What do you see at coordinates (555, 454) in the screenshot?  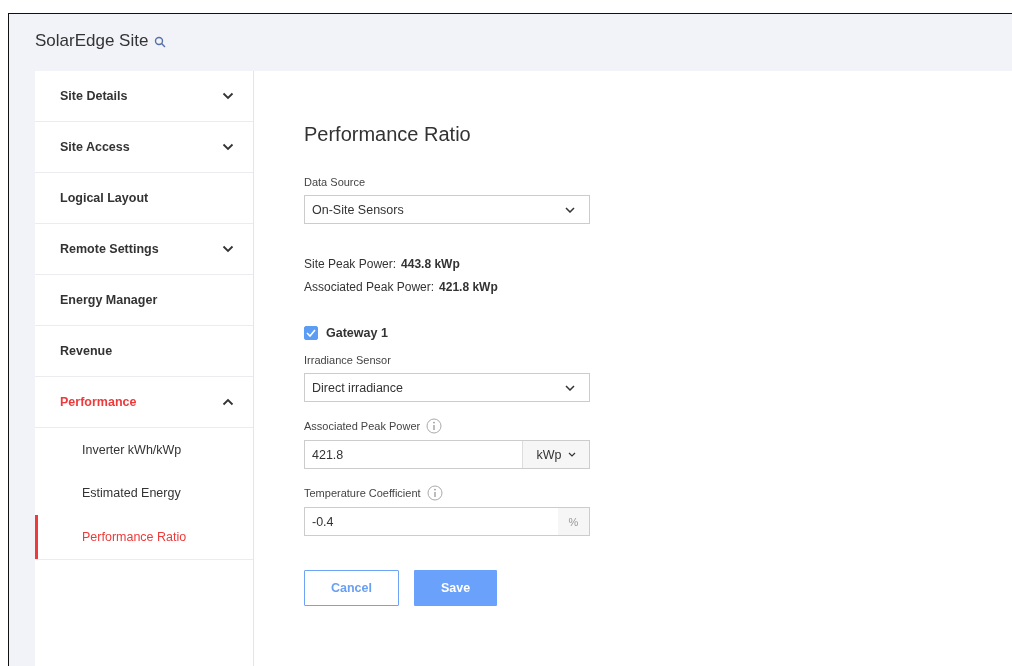 I see `unit-dropdown: kWp` at bounding box center [555, 454].